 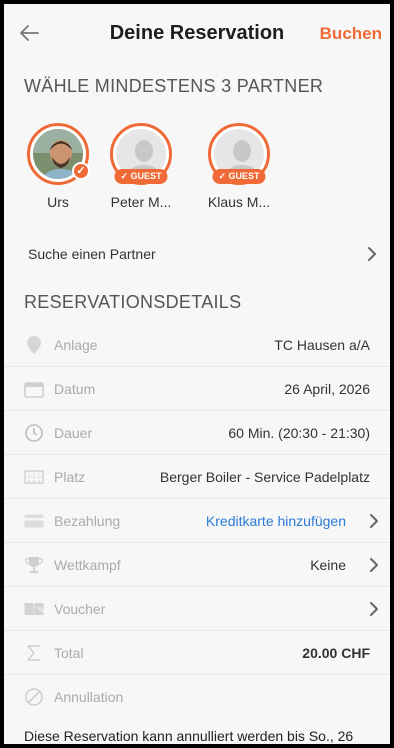 What do you see at coordinates (197, 433) in the screenshot?
I see `detail-row-dauer: Dauer 60 Min. (20:30 - 21:30)` at bounding box center [197, 433].